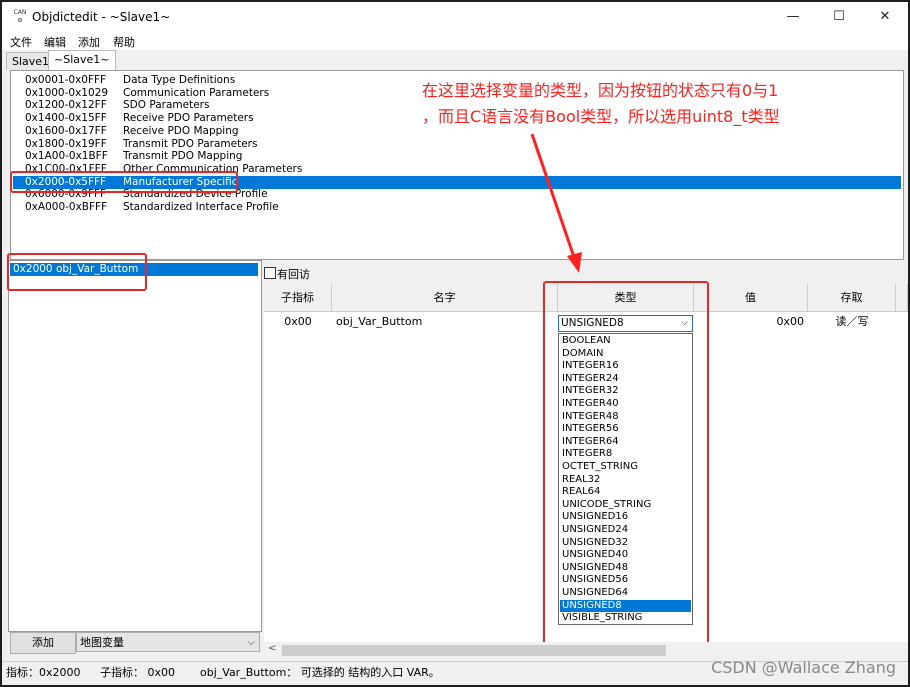 Image resolution: width=910 pixels, height=687 pixels. I want to click on cell-value: 0x00, so click(749, 322).